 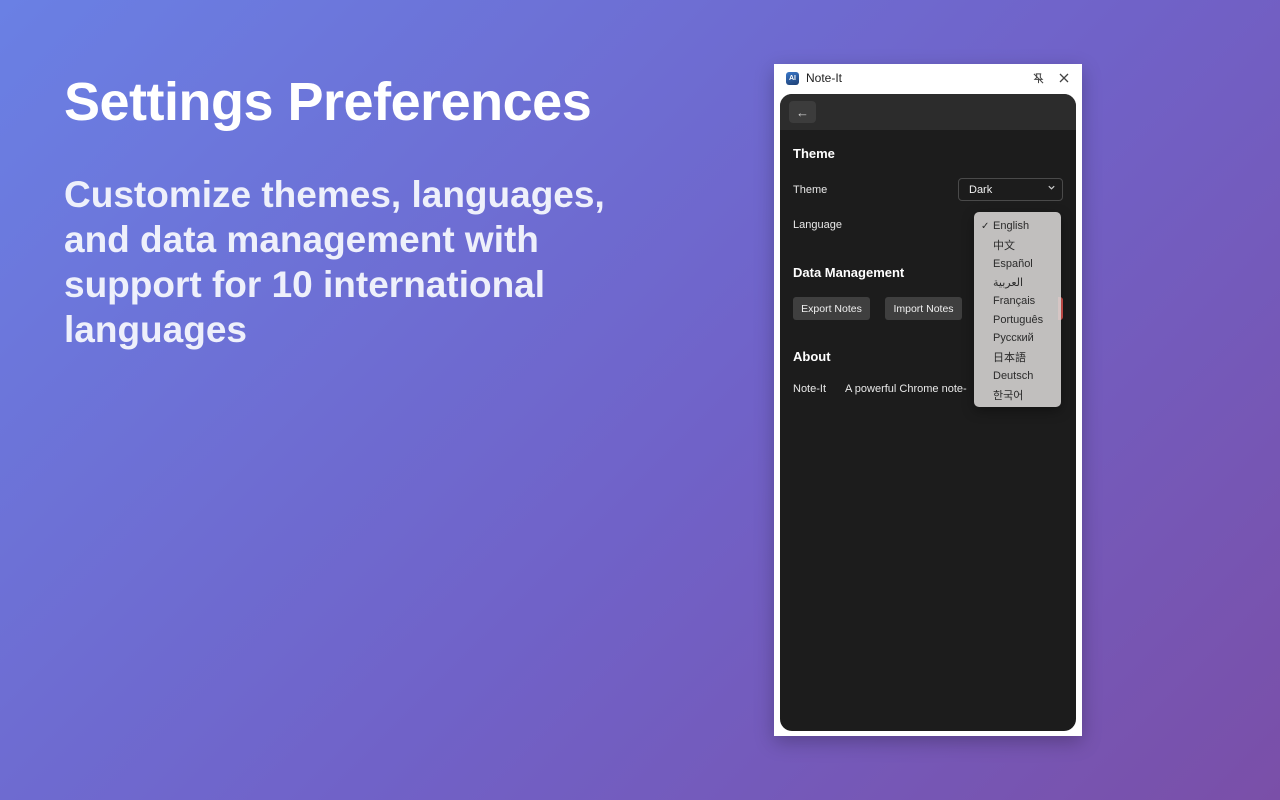 I want to click on language-option-korean: 한국어, so click(x=1017, y=394).